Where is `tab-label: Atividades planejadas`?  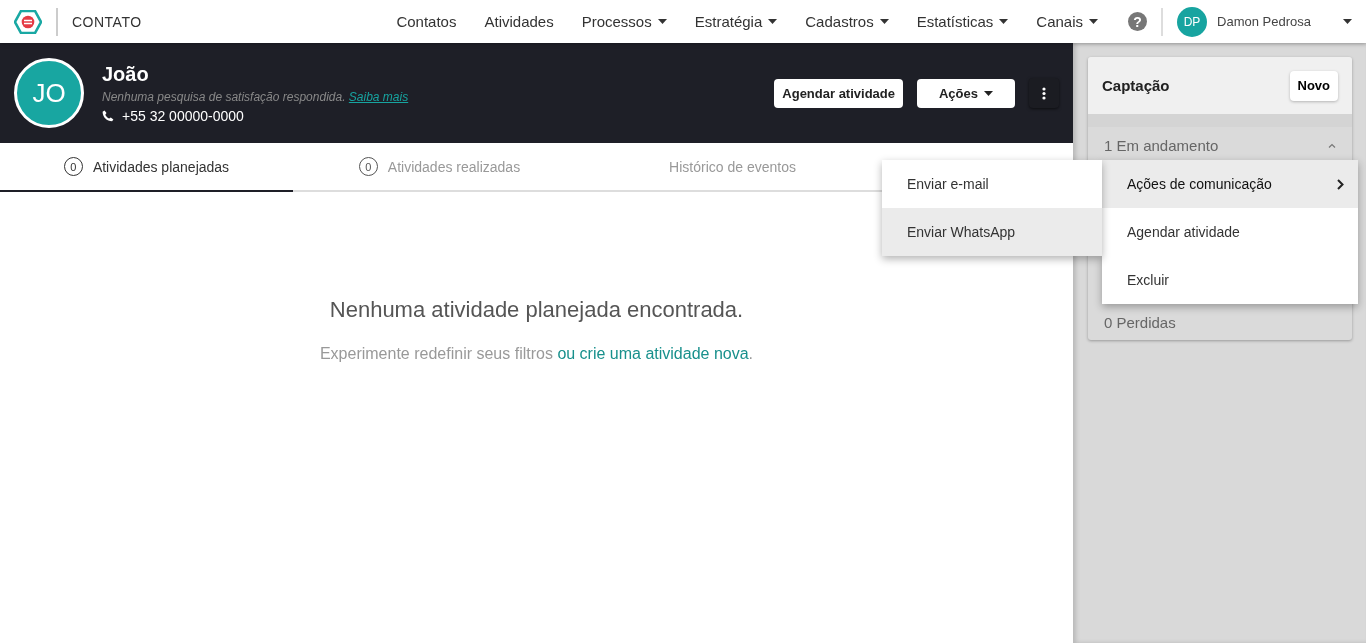 tab-label: Atividades planejadas is located at coordinates (161, 166).